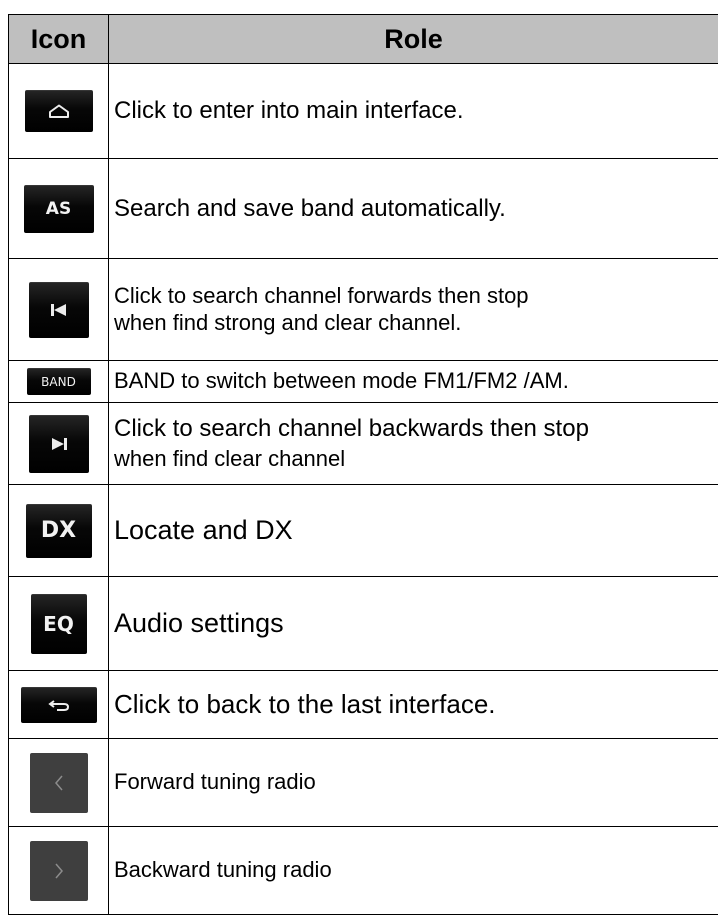 The image size is (718, 915). Describe the element at coordinates (363, 783) in the screenshot. I see `table-row: Forward tuning radio` at that location.